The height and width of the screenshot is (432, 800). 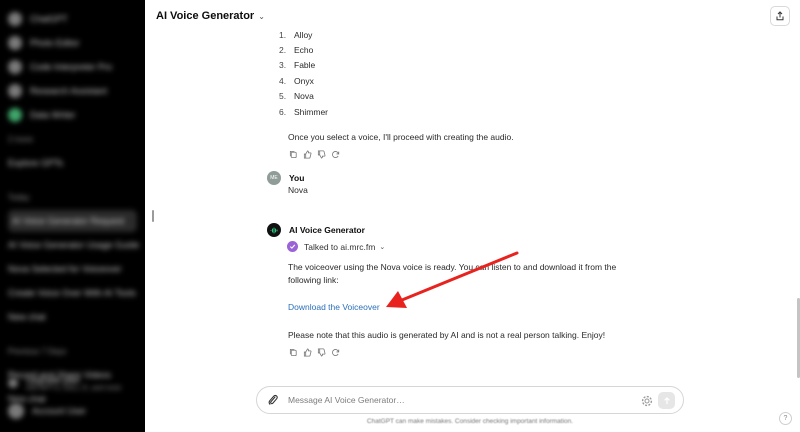 What do you see at coordinates (296, 34) in the screenshot?
I see `list-item: 1. Alloy` at bounding box center [296, 34].